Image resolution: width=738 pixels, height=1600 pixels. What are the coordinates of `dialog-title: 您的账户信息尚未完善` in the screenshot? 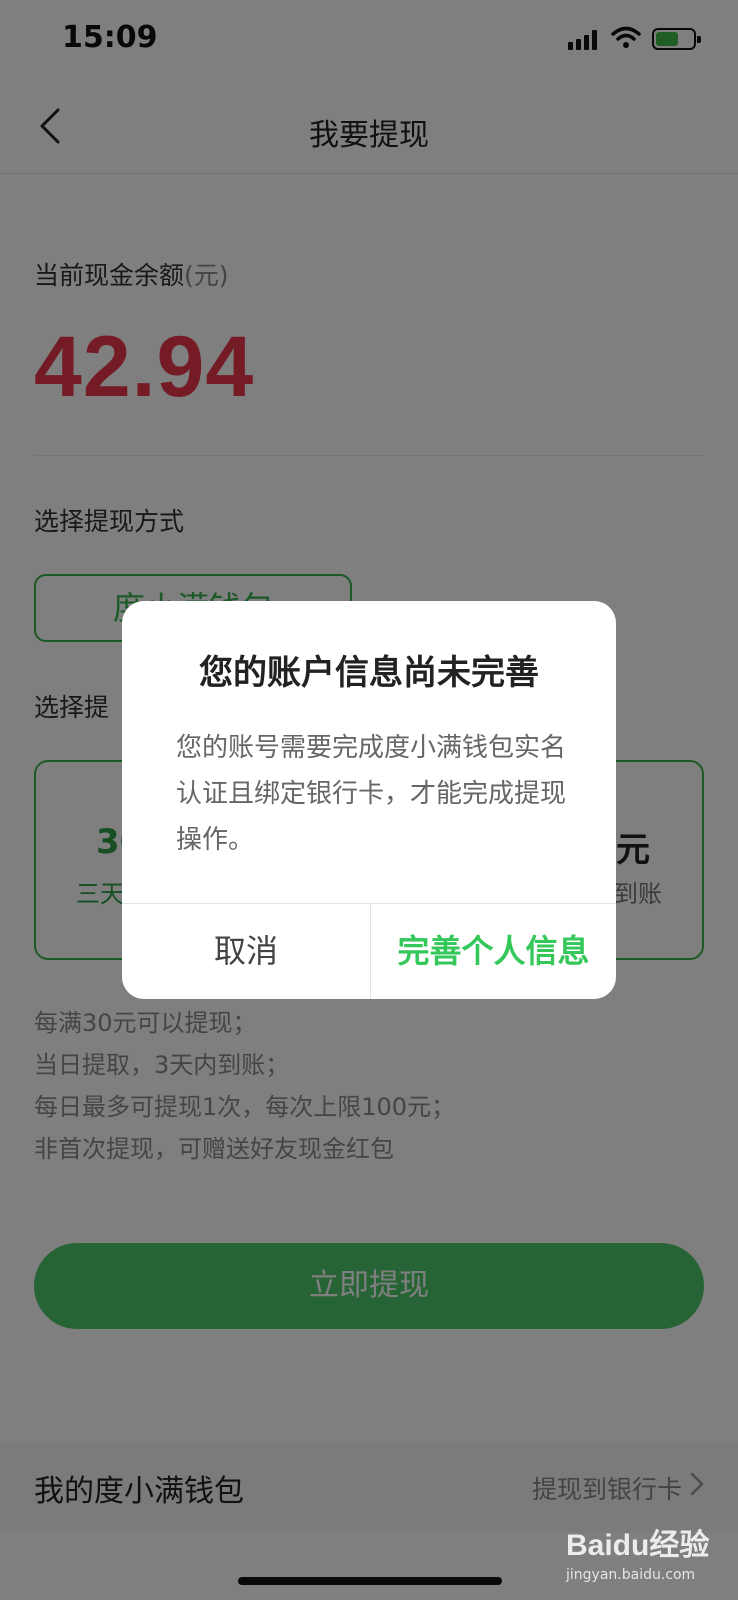 It's located at (369, 673).